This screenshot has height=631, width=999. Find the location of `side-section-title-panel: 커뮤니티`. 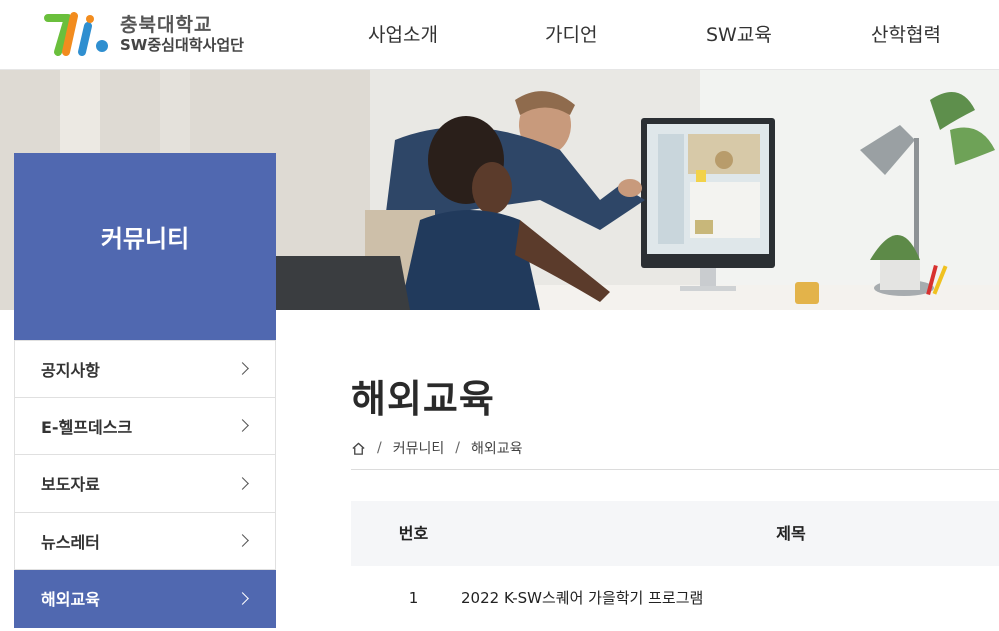

side-section-title-panel: 커뮤니티 is located at coordinates (145, 246).